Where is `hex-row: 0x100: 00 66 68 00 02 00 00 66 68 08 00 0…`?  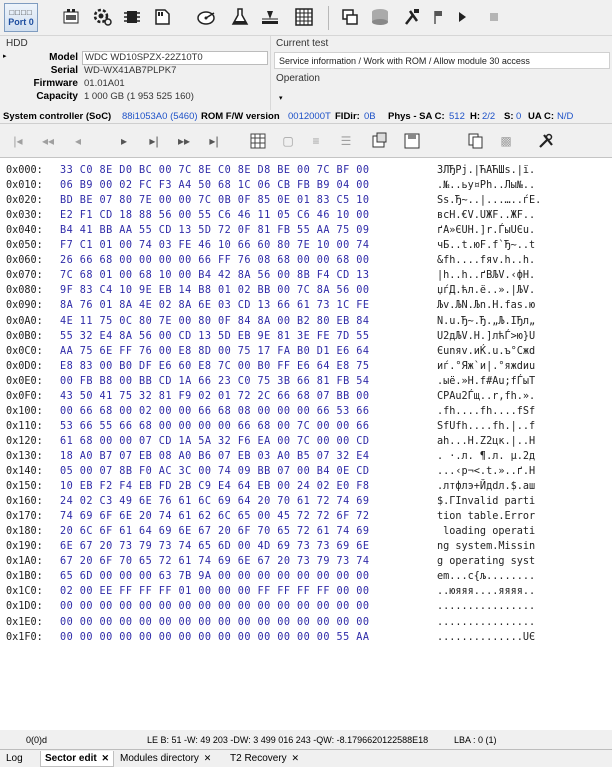
hex-row: 0x100: 00 66 68 00 02 00 00 66 68 08 00 0… is located at coordinates (306, 411).